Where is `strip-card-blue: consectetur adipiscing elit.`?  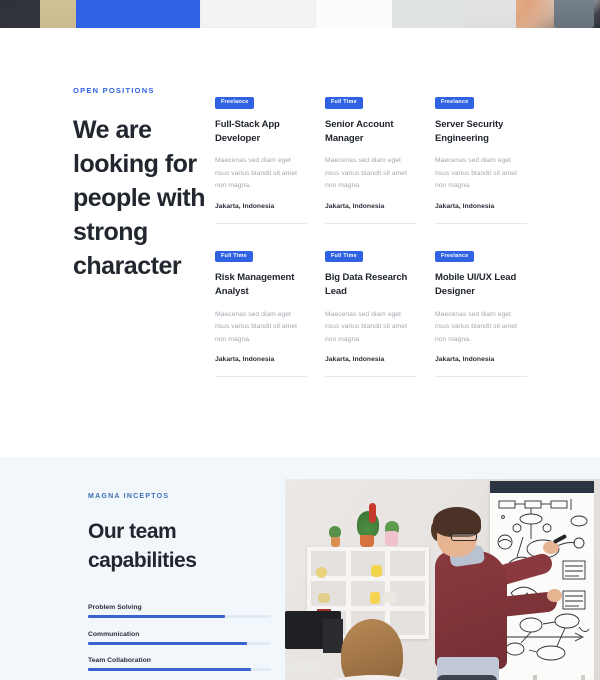
strip-card-blue: consectetur adipiscing elit. is located at coordinates (138, 14).